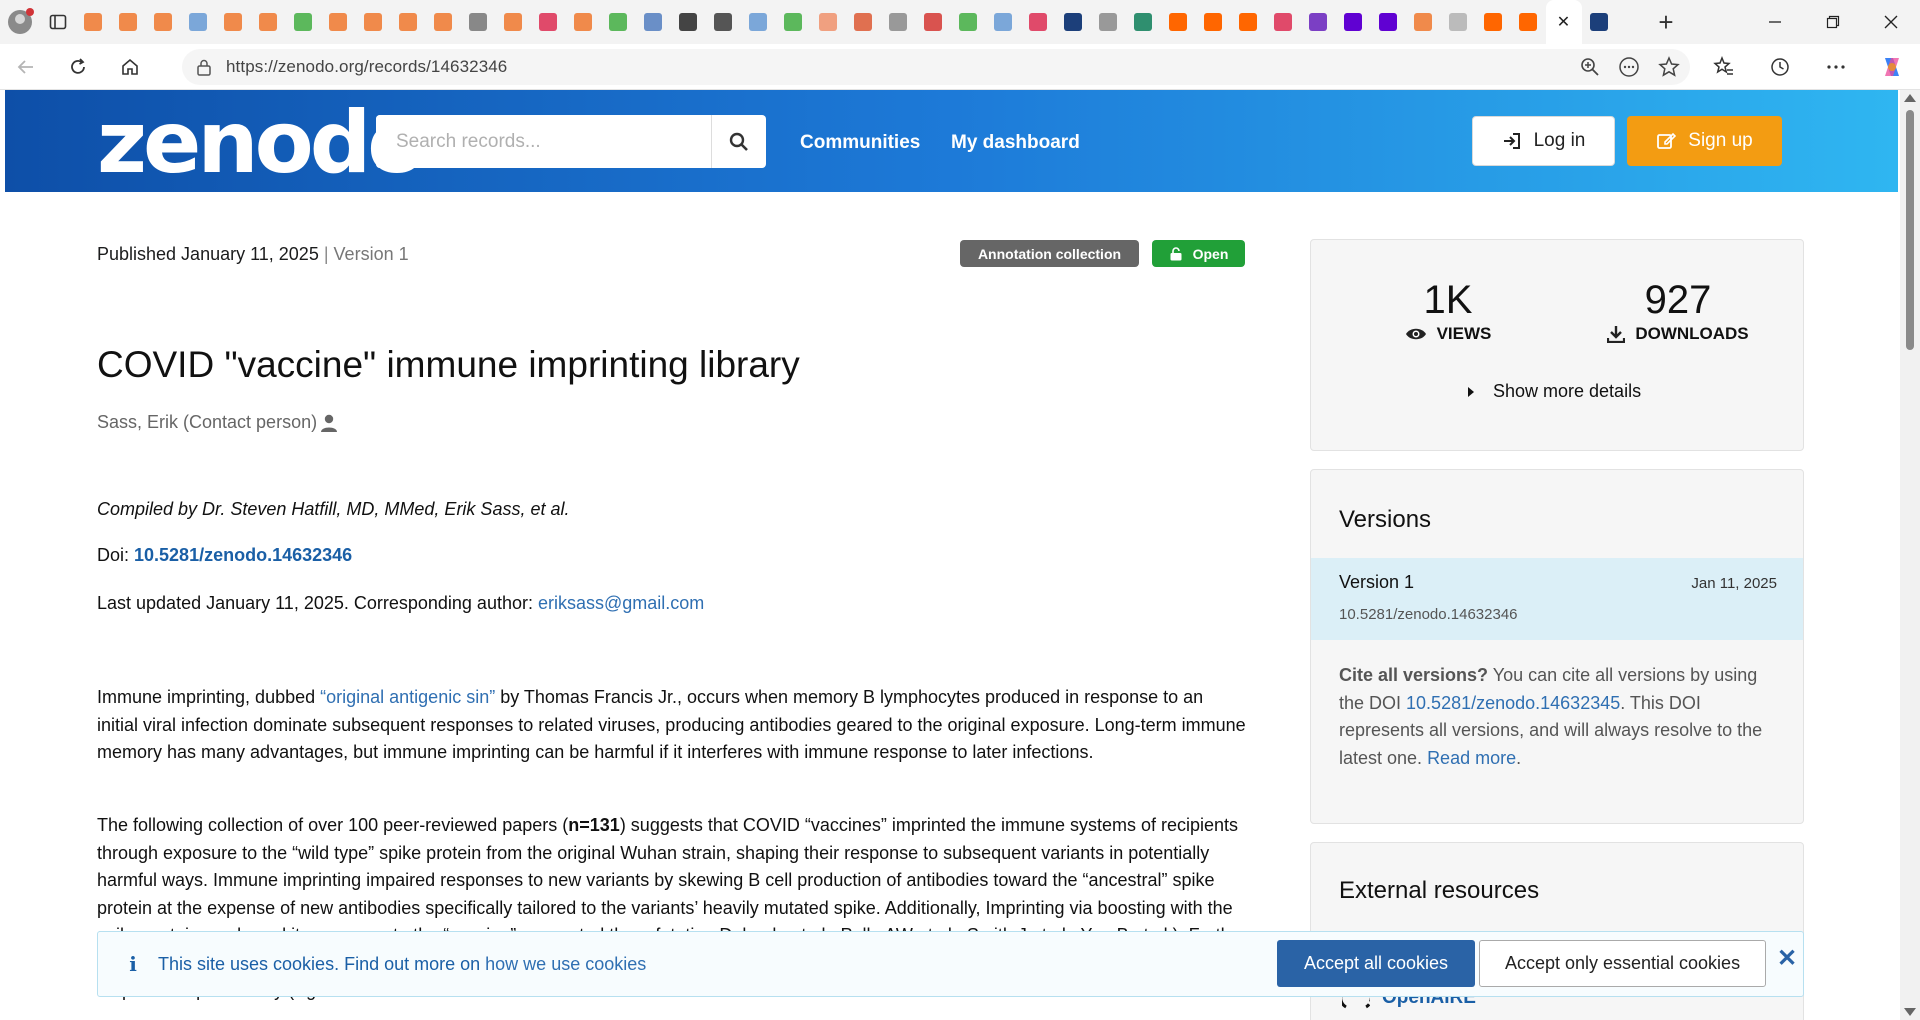 This screenshot has height=1020, width=1920. I want to click on nav-communities: Communities, so click(860, 143).